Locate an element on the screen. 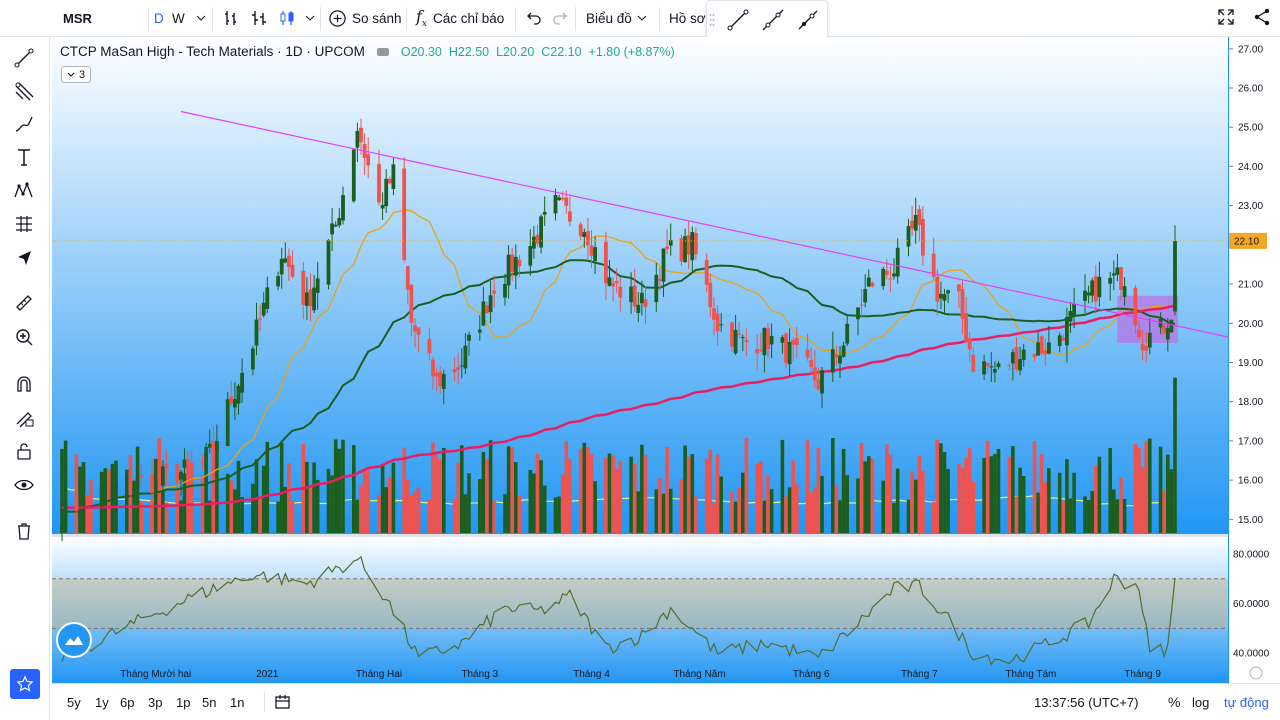  indicators-button: fx Các chỉ báo is located at coordinates (460, 18).